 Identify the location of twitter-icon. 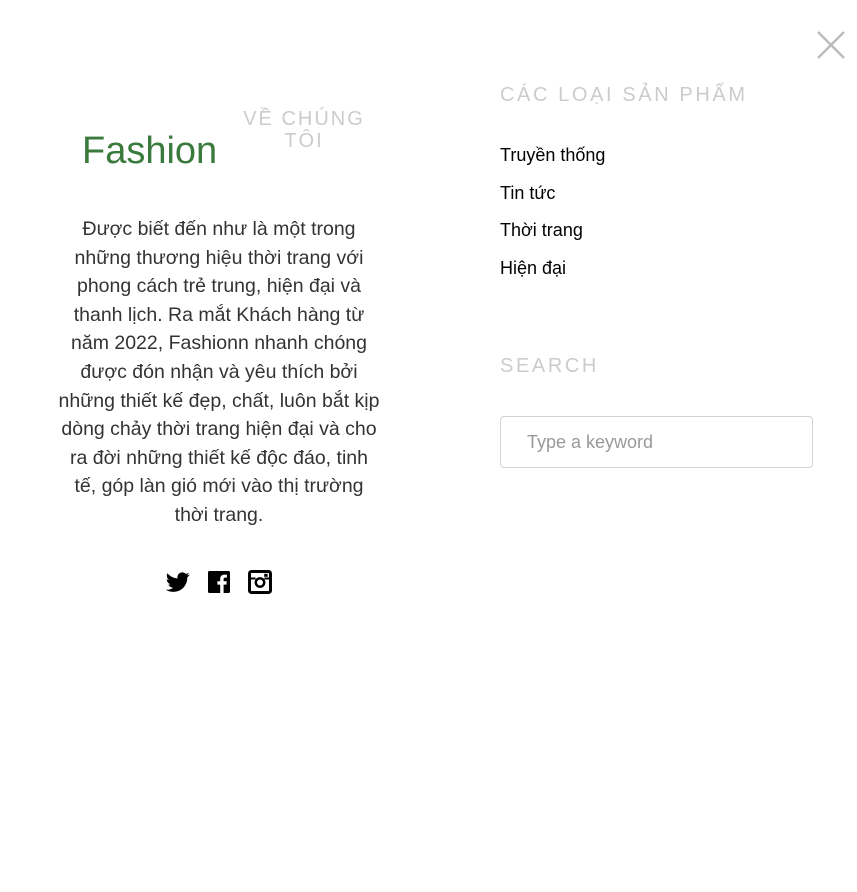
(178, 582).